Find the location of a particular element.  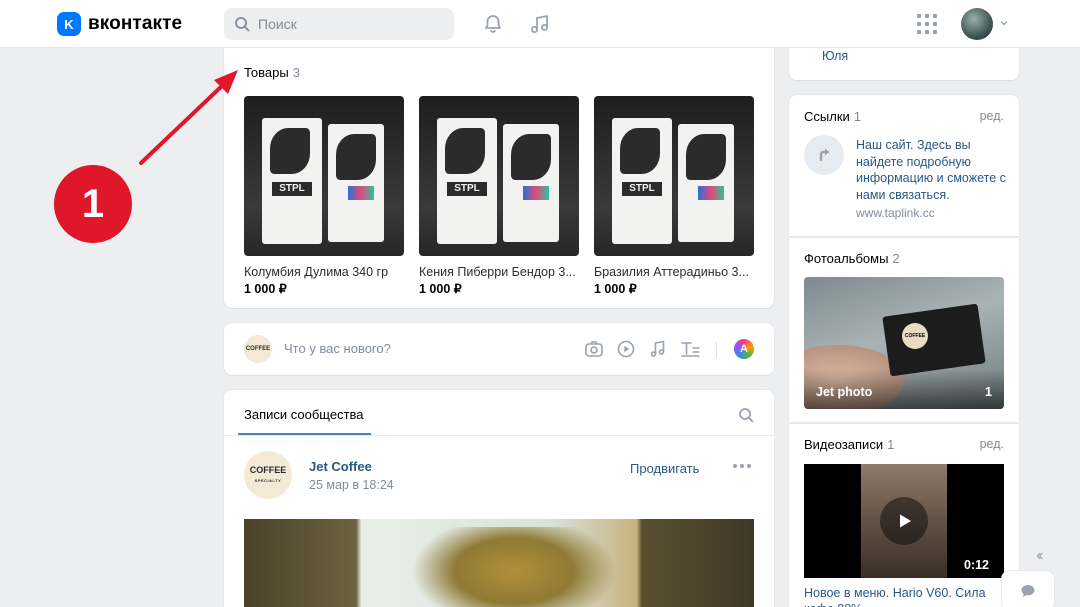

search-input is located at coordinates (348, 24).